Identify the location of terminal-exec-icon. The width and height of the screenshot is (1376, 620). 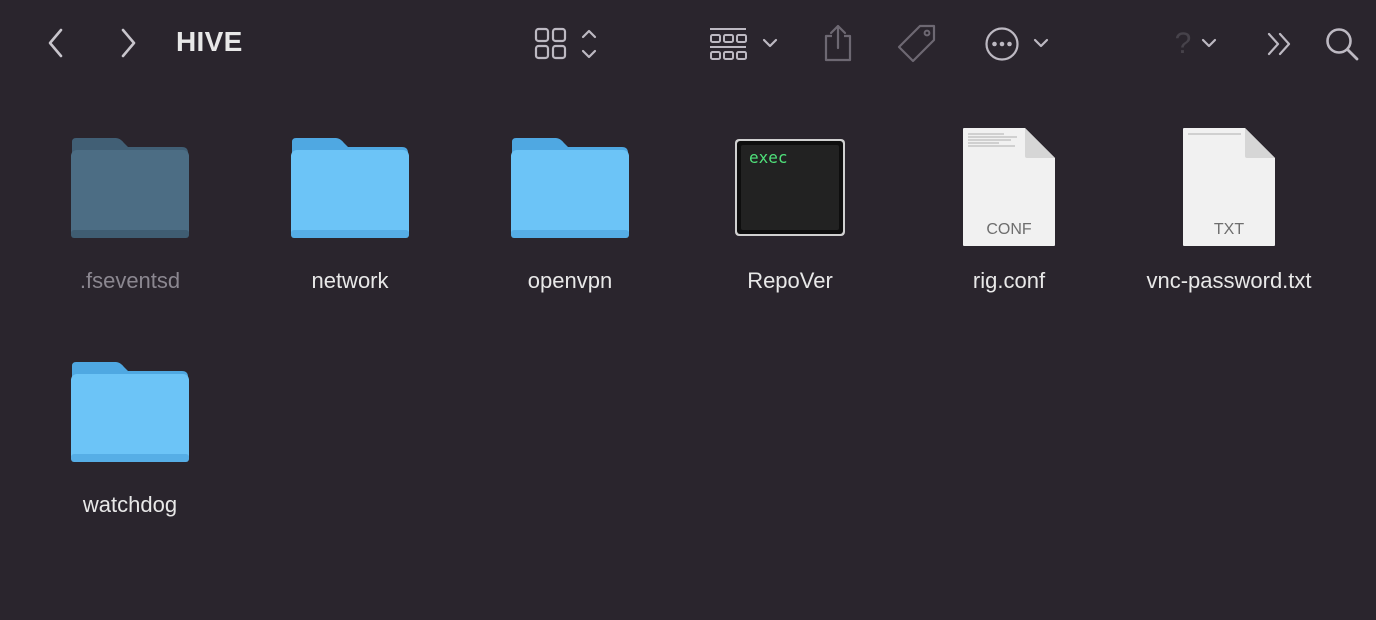
(790, 187).